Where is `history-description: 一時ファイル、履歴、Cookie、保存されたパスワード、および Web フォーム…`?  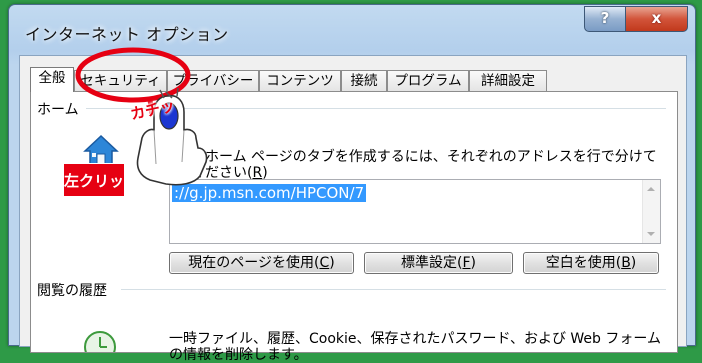 history-description: 一時ファイル、履歴、Cookie、保存されたパスワード、および Web フォーム… is located at coordinates (415, 347).